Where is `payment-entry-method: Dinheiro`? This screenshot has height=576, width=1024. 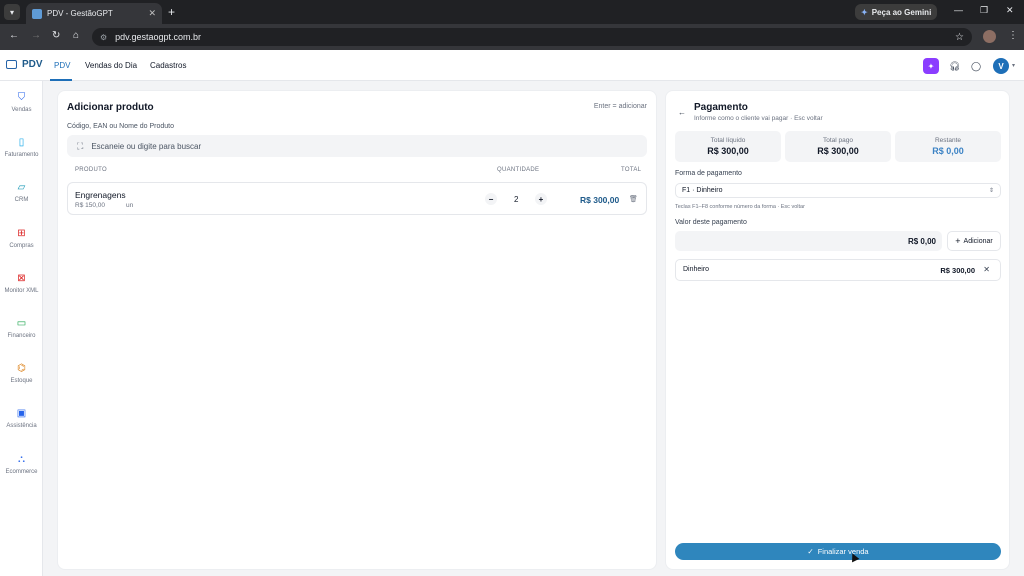 payment-entry-method: Dinheiro is located at coordinates (696, 269).